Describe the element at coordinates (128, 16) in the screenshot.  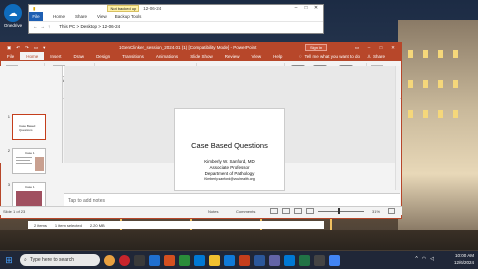
I see `explorer-tab-backup-tools: Backup Tools` at that location.